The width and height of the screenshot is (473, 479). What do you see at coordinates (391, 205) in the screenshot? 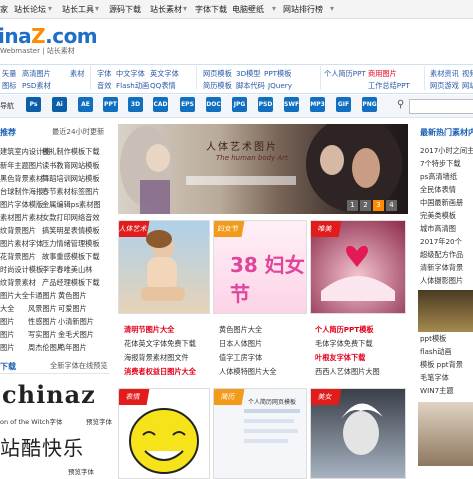
I see `banner-page-4: 4` at bounding box center [391, 205].